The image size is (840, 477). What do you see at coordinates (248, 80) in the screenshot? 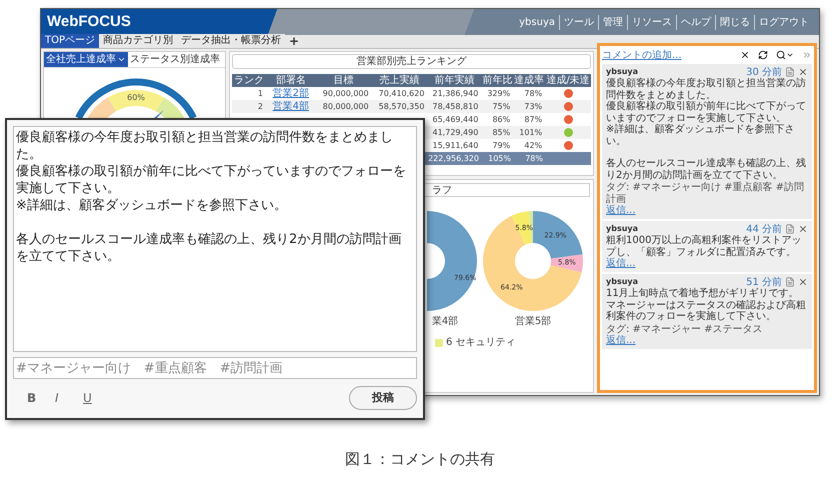
I see `column-header: ランク` at bounding box center [248, 80].